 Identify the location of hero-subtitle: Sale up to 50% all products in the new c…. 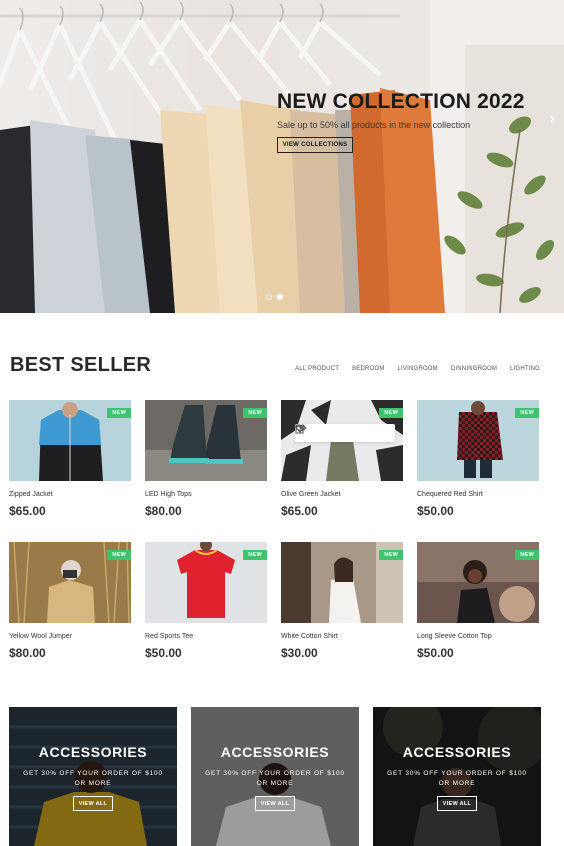
(374, 125).